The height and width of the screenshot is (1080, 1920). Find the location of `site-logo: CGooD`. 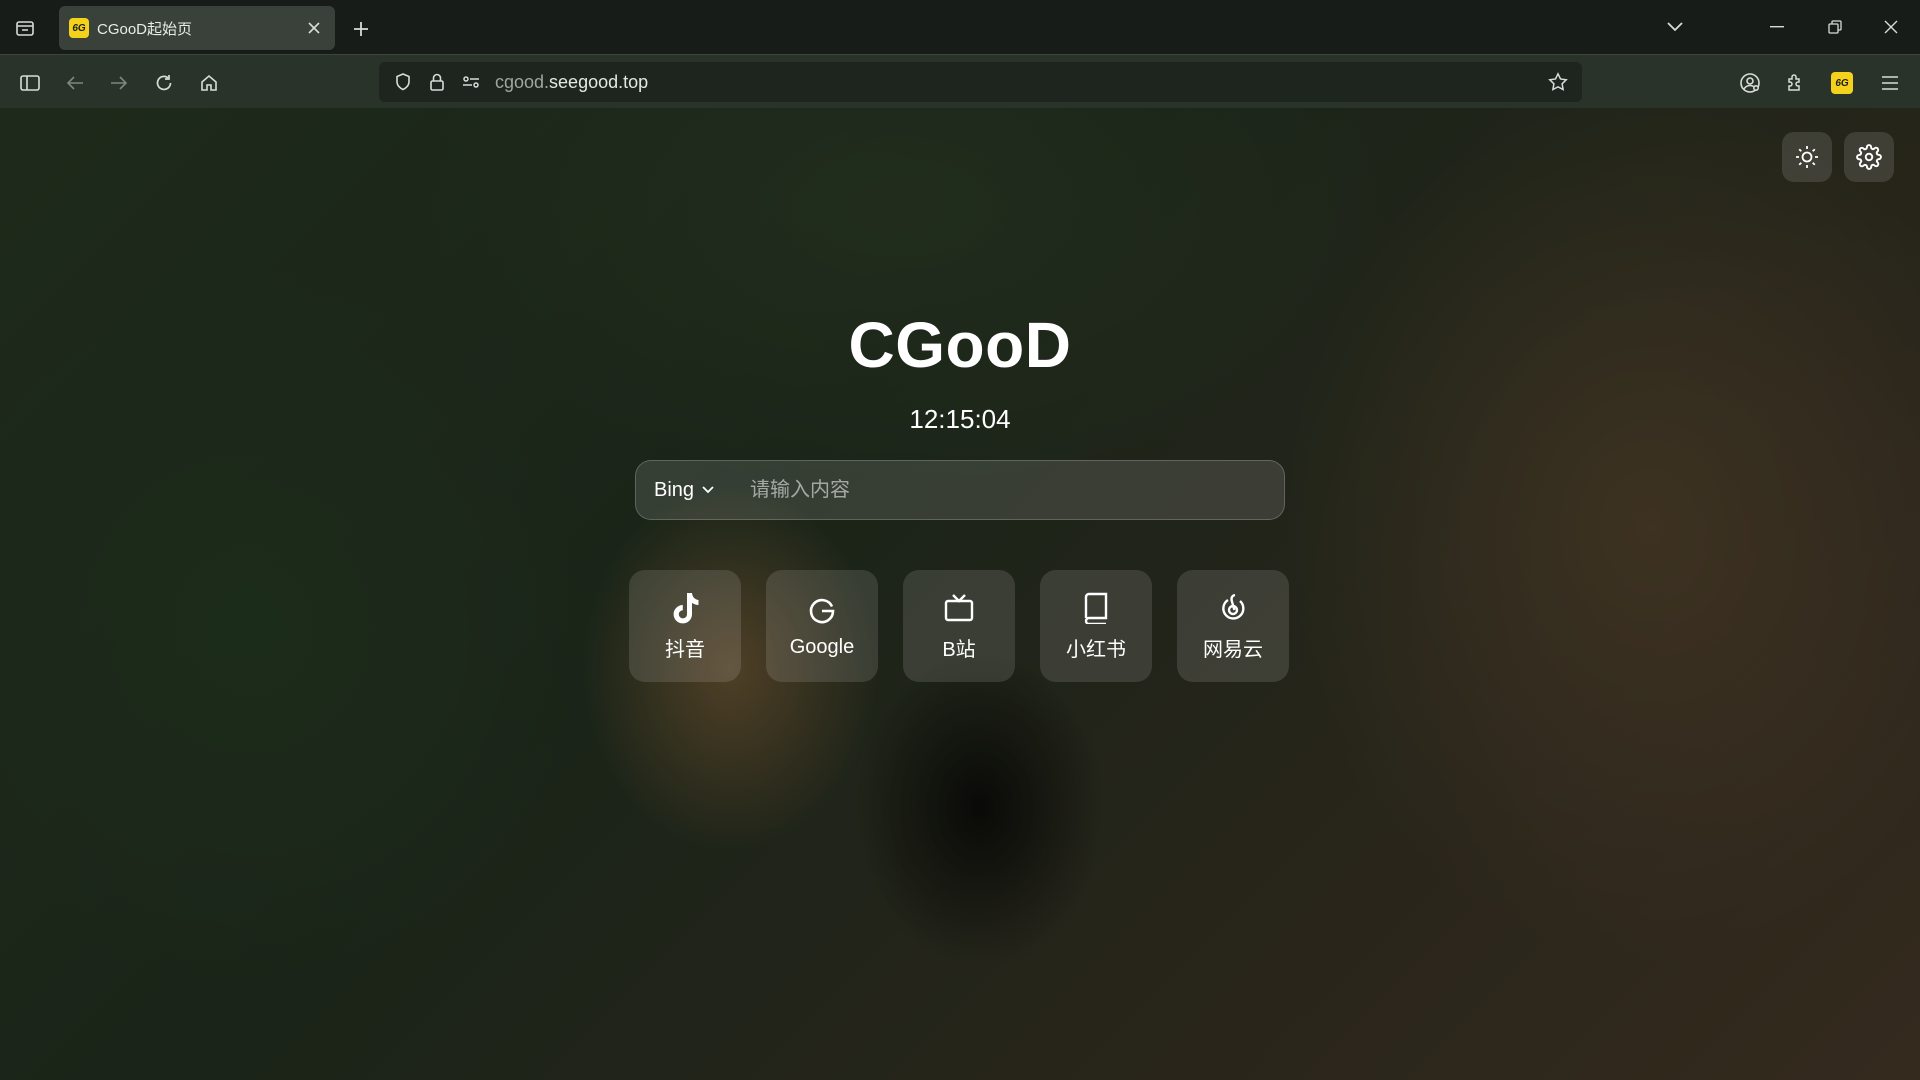

site-logo: CGooD is located at coordinates (960, 345).